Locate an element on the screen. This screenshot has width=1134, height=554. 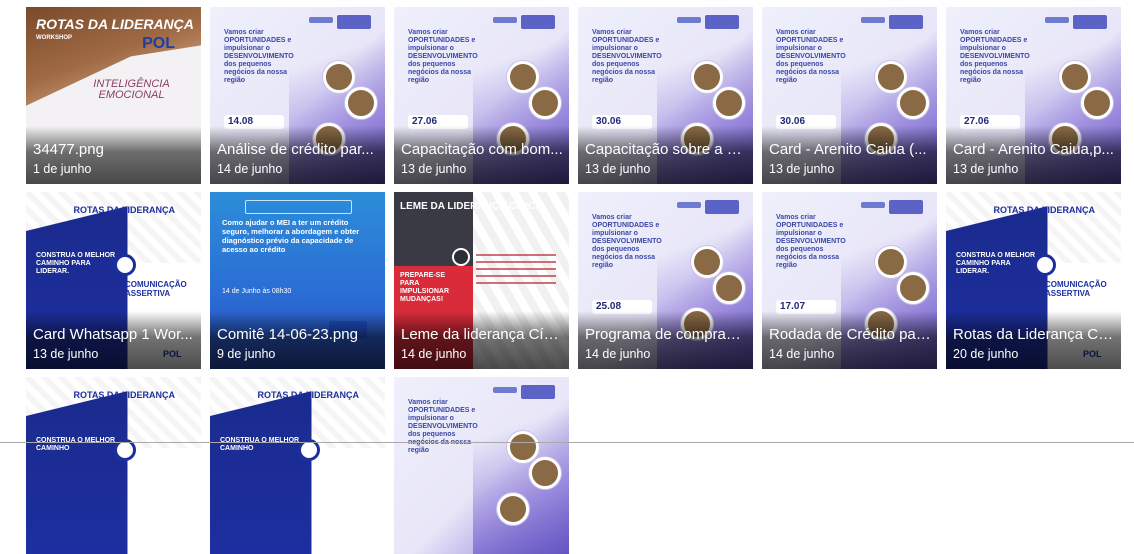
pol-logo: POL is located at coordinates (158, 43).